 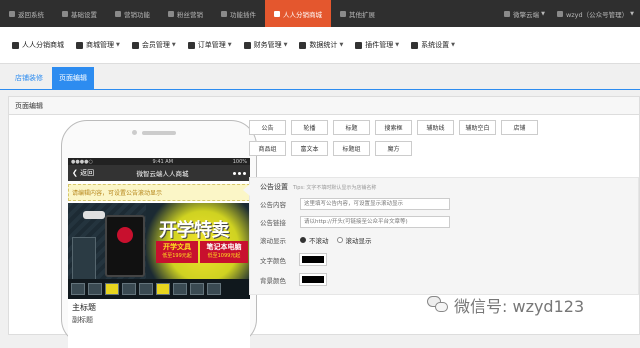 What do you see at coordinates (273, 241) in the screenshot?
I see `scroll-display-label: 滚动显示` at bounding box center [273, 241].